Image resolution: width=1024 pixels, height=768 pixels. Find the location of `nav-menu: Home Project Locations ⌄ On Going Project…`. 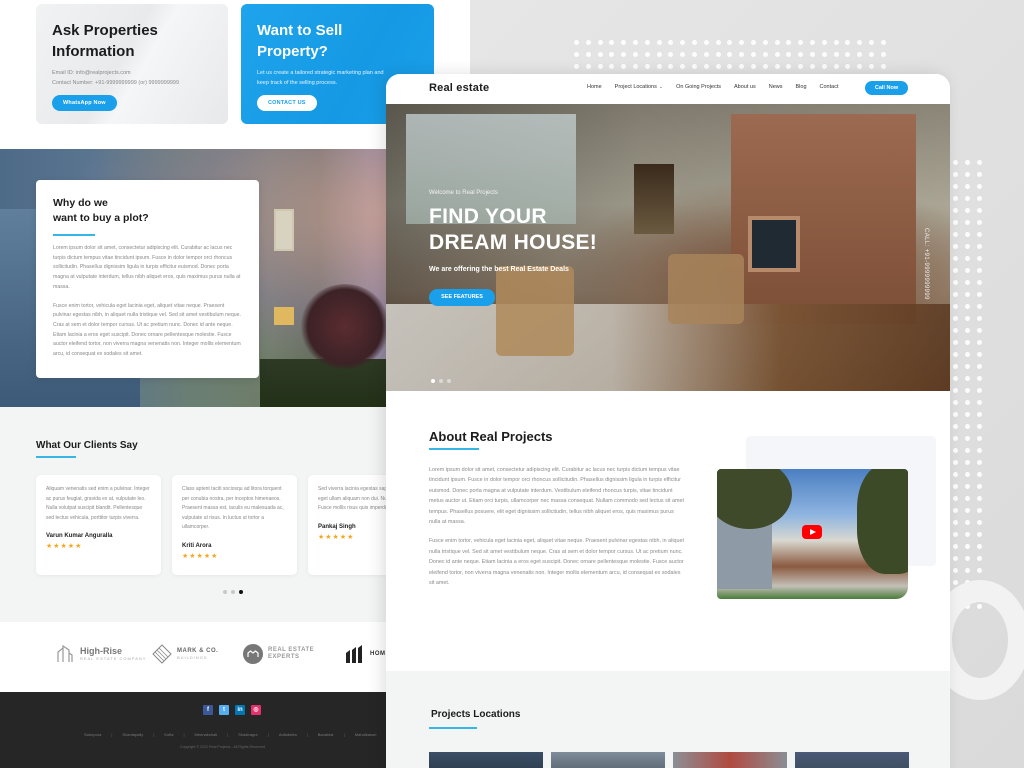

nav-menu: Home Project Locations ⌄ On Going Project… is located at coordinates (712, 87).